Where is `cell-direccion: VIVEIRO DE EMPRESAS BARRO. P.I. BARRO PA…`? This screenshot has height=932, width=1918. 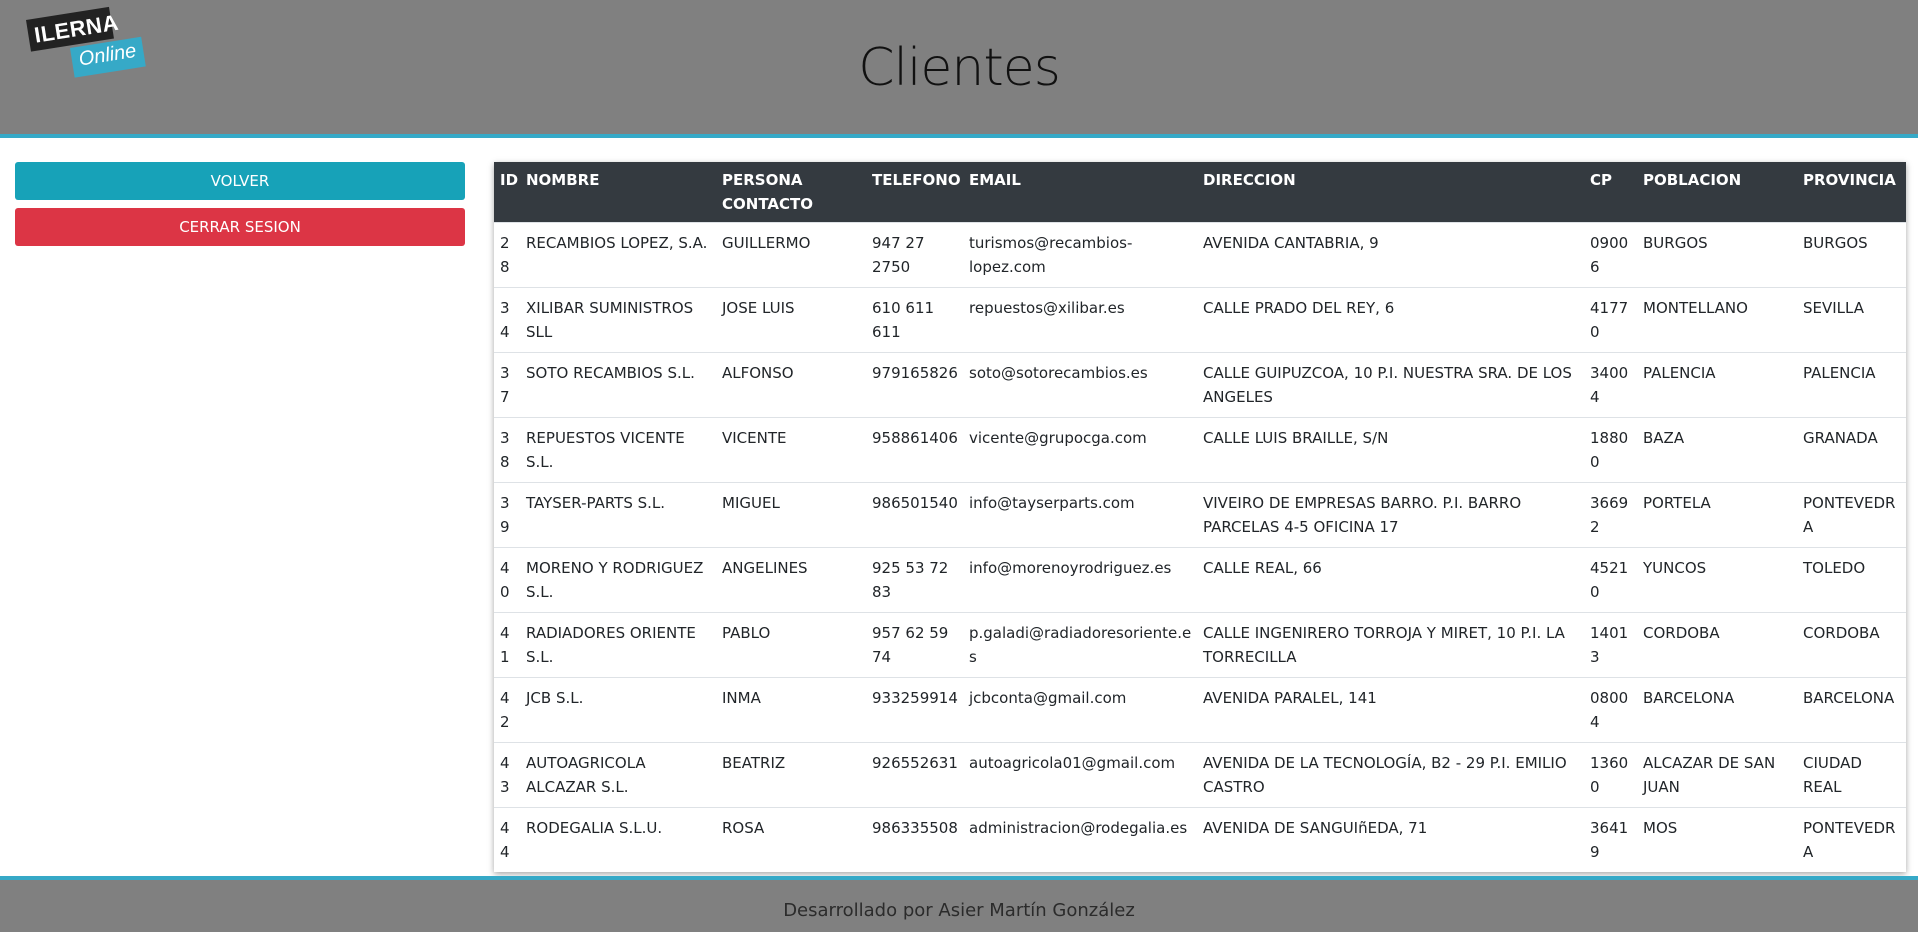
cell-direccion: VIVEIRO DE EMPRESAS BARRO. P.I. BARRO PA… is located at coordinates (1390, 515).